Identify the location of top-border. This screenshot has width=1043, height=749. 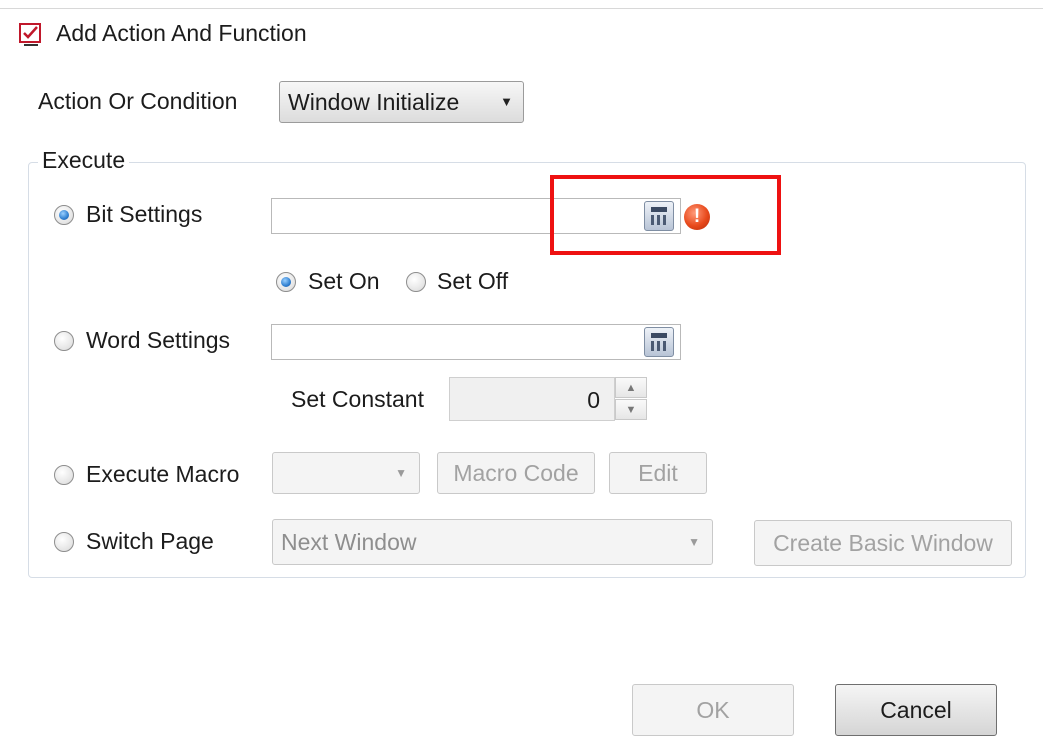
(521, 8).